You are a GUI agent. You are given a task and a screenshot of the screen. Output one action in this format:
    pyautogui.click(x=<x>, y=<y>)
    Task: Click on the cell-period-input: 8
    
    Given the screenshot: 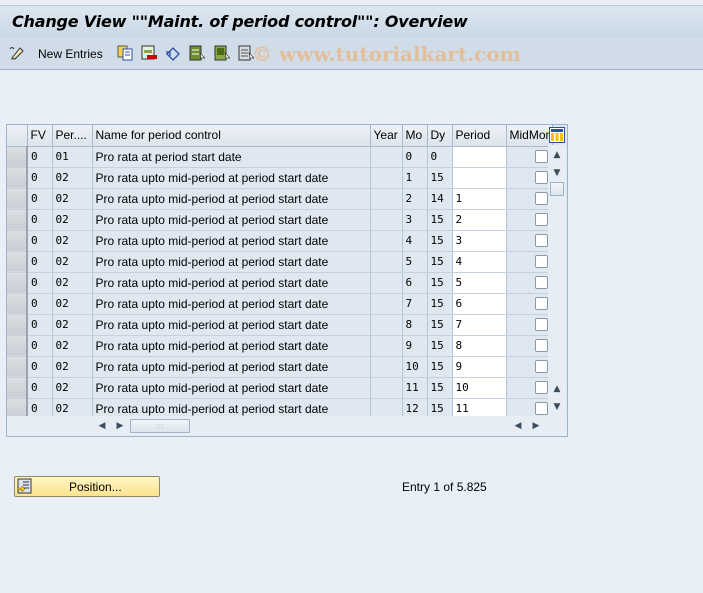 What is the action you would take?
    pyautogui.click(x=479, y=346)
    